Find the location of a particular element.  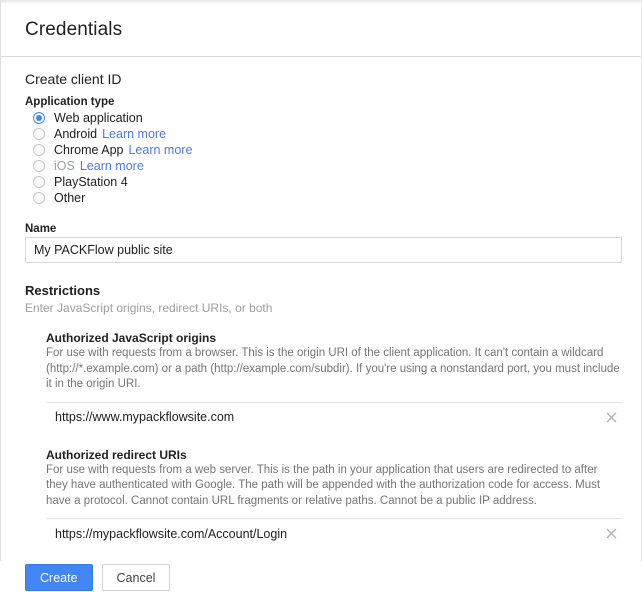

radio-option-other: Other is located at coordinates (323, 198).